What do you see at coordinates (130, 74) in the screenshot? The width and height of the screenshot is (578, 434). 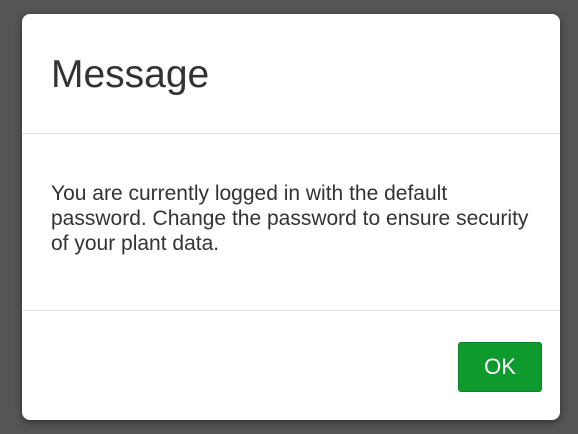 I see `dialog-title: Message` at bounding box center [130, 74].